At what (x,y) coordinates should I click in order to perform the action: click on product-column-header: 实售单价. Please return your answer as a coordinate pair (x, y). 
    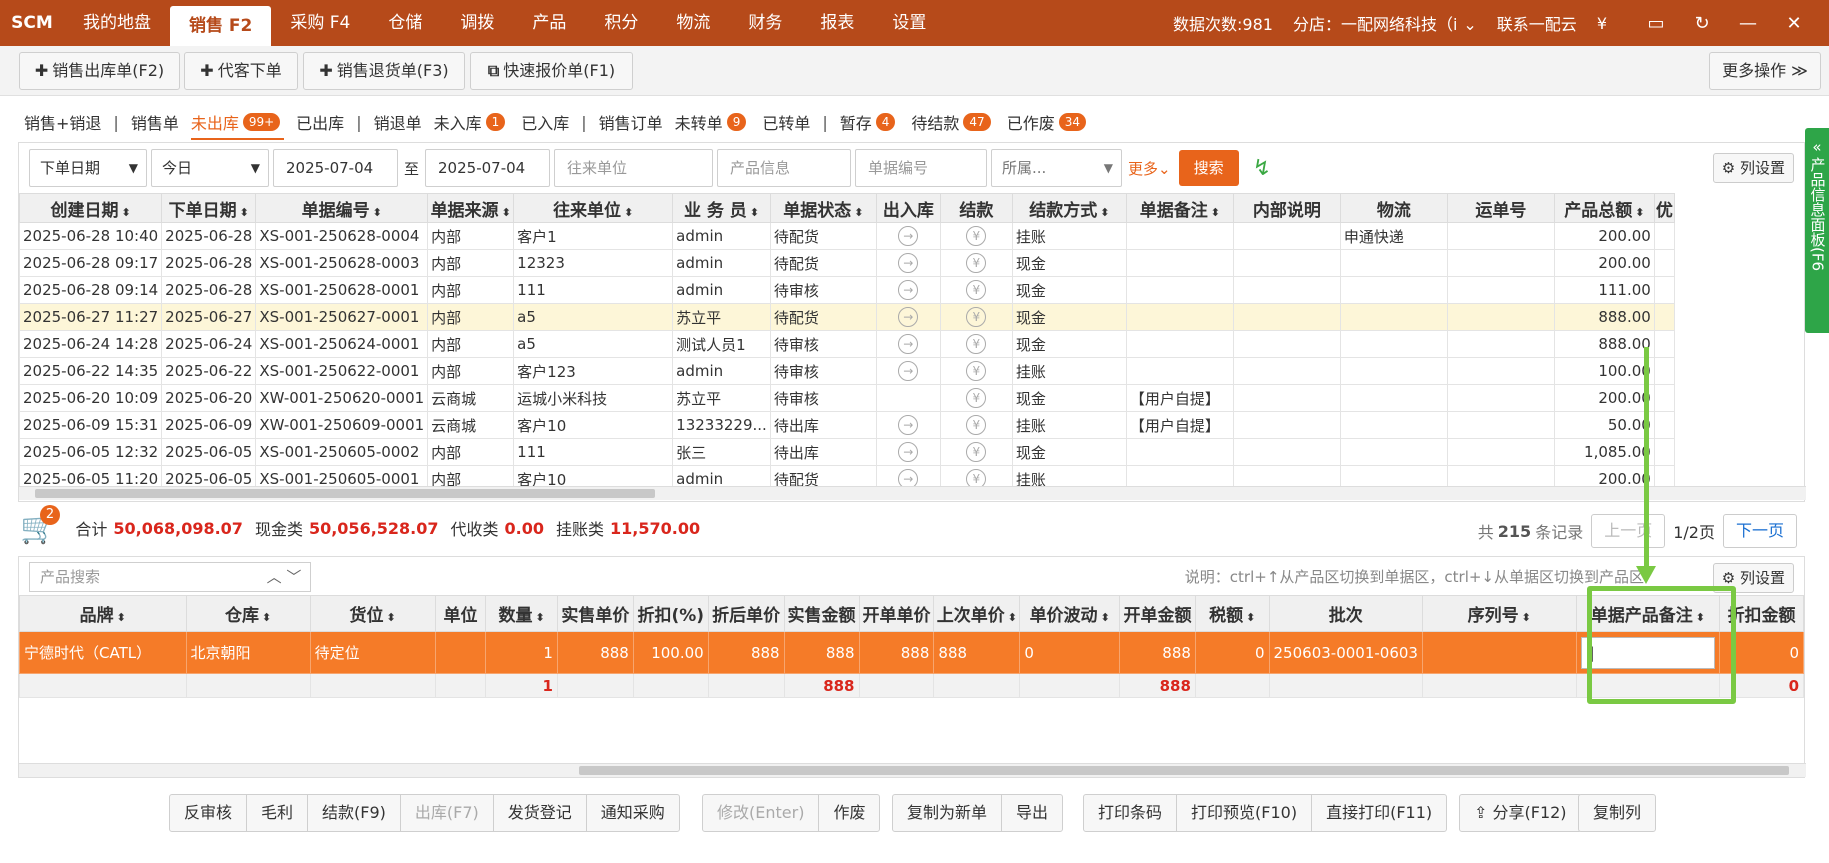
    Looking at the image, I should click on (595, 613).